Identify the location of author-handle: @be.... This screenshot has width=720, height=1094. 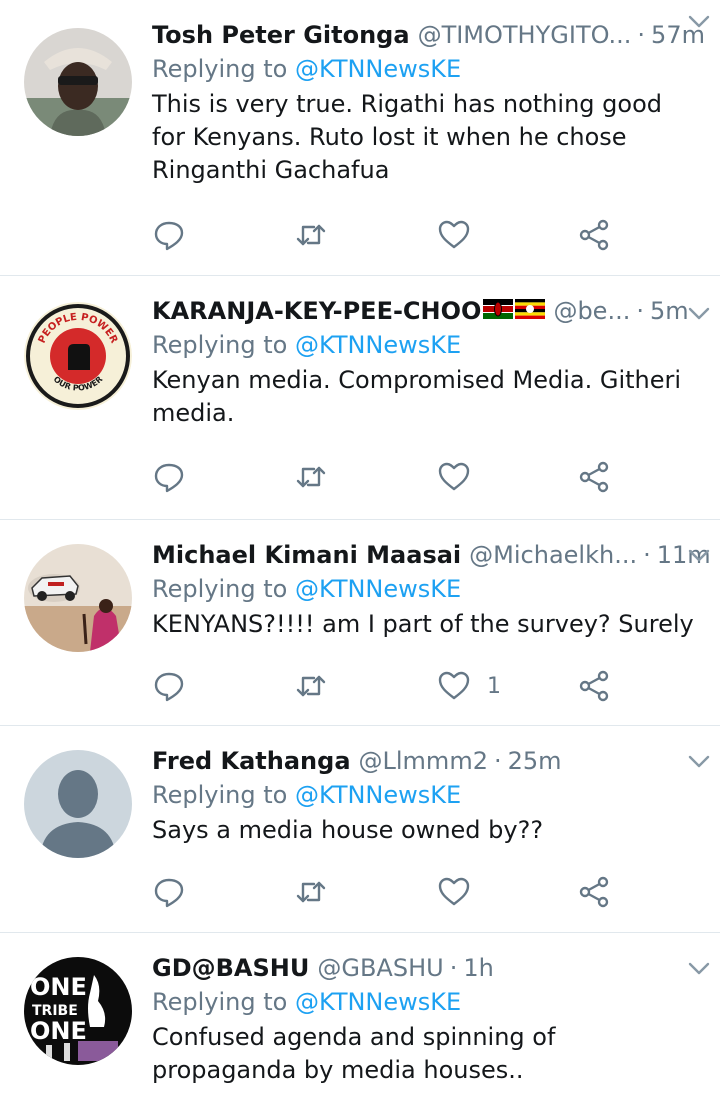
(591, 311).